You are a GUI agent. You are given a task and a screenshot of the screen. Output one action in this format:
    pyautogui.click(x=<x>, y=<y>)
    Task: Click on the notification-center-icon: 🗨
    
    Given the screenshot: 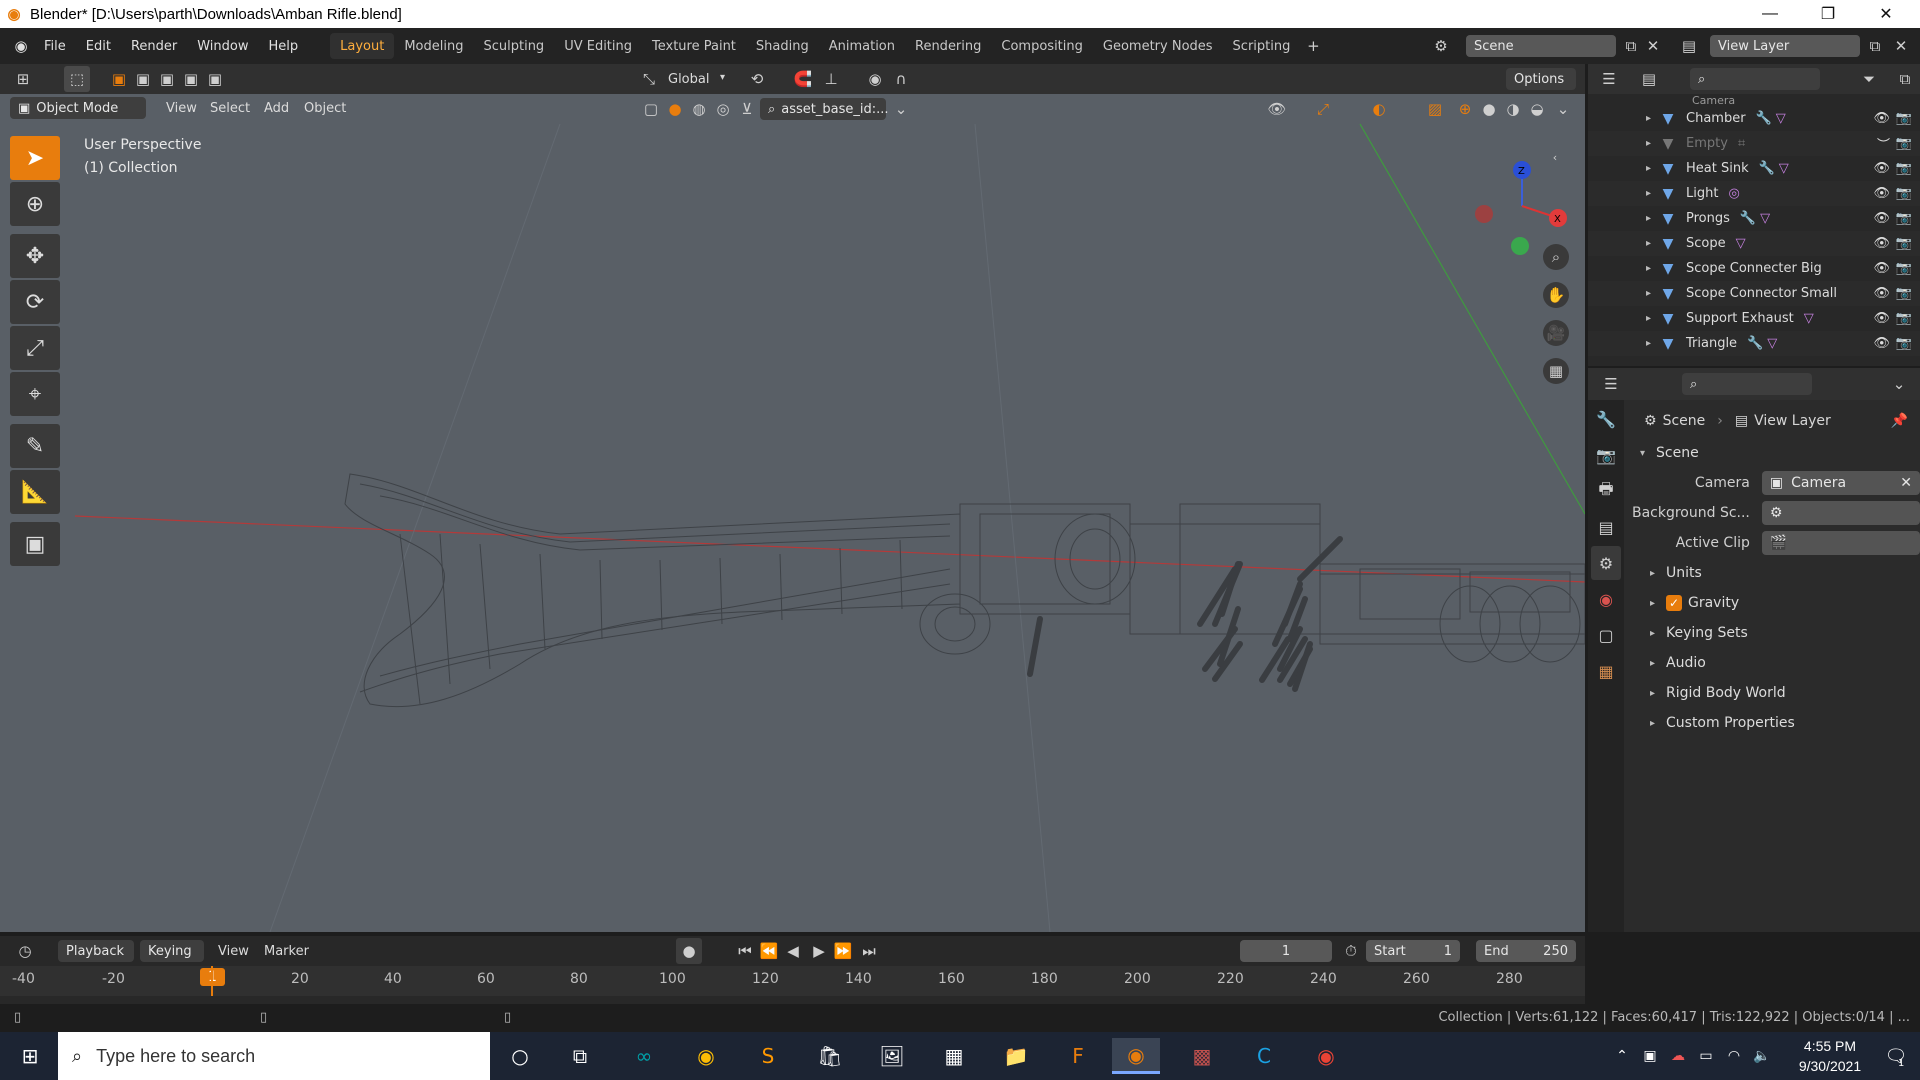 What is the action you would take?
    pyautogui.click(x=1896, y=1056)
    